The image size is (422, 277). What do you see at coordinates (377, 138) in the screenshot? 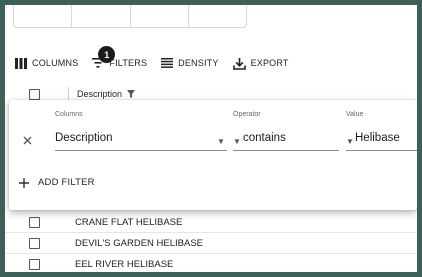
I see `value-input-text: Helibase` at bounding box center [377, 138].